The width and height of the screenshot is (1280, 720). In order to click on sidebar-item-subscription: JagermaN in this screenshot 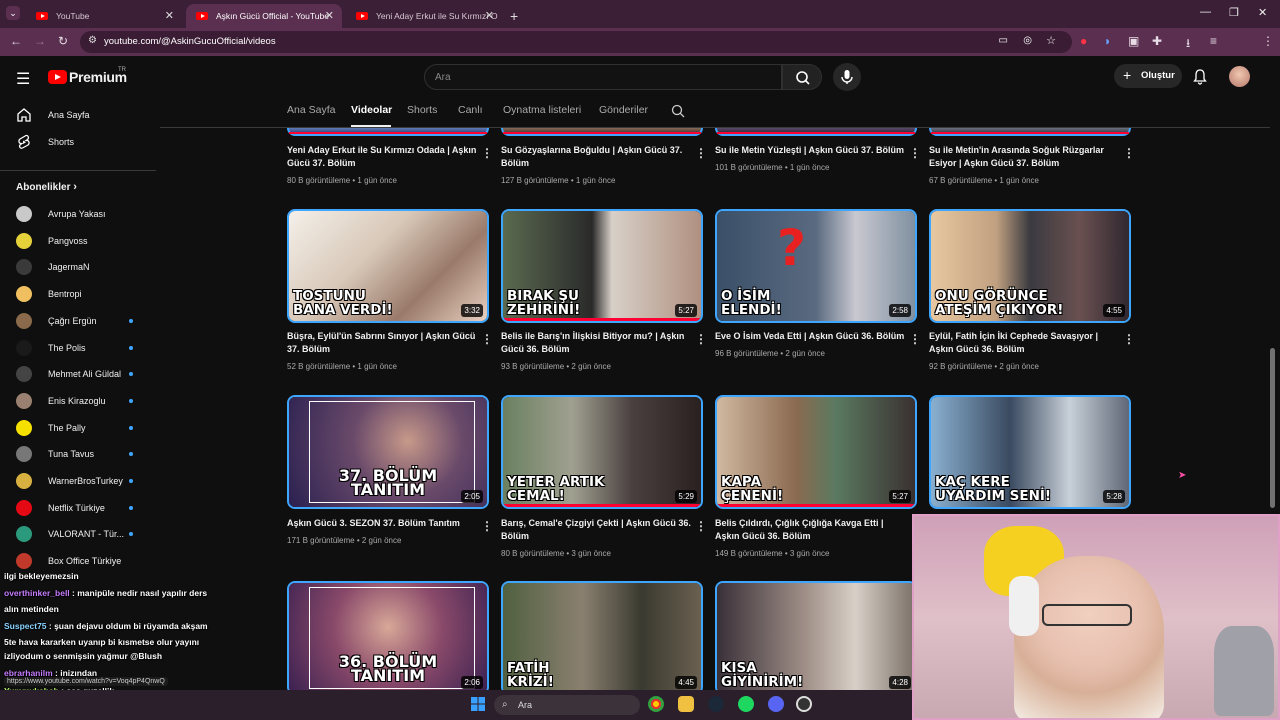, I will do `click(81, 268)`.